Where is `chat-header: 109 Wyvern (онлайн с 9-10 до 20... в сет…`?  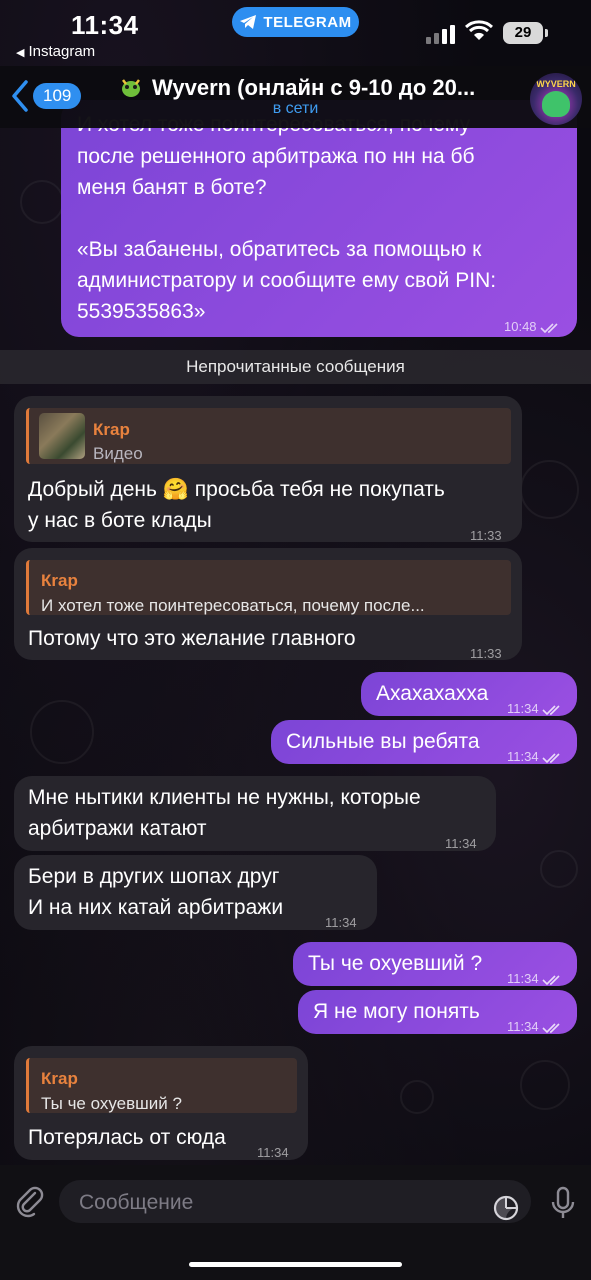
chat-header: 109 Wyvern (онлайн с 9-10 до 20... в сет… is located at coordinates (295, 97).